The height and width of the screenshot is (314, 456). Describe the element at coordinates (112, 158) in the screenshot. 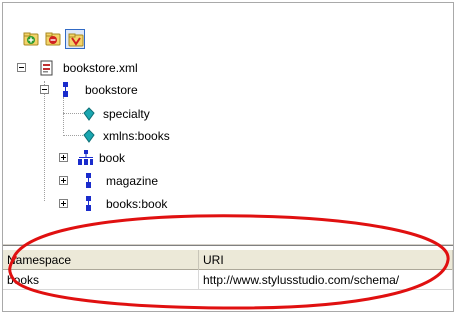

I see `tree-node-label: book` at that location.